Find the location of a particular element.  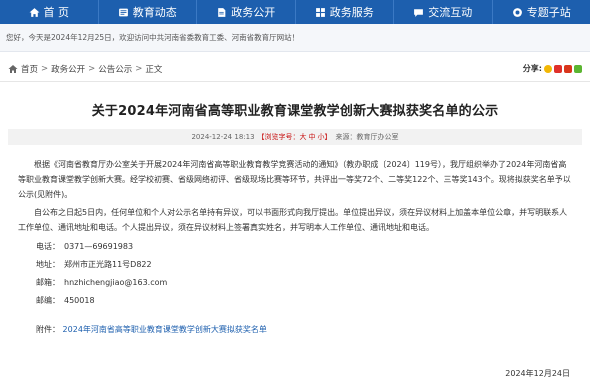

address-value: 郑州市正光路11号D822 is located at coordinates (108, 264).